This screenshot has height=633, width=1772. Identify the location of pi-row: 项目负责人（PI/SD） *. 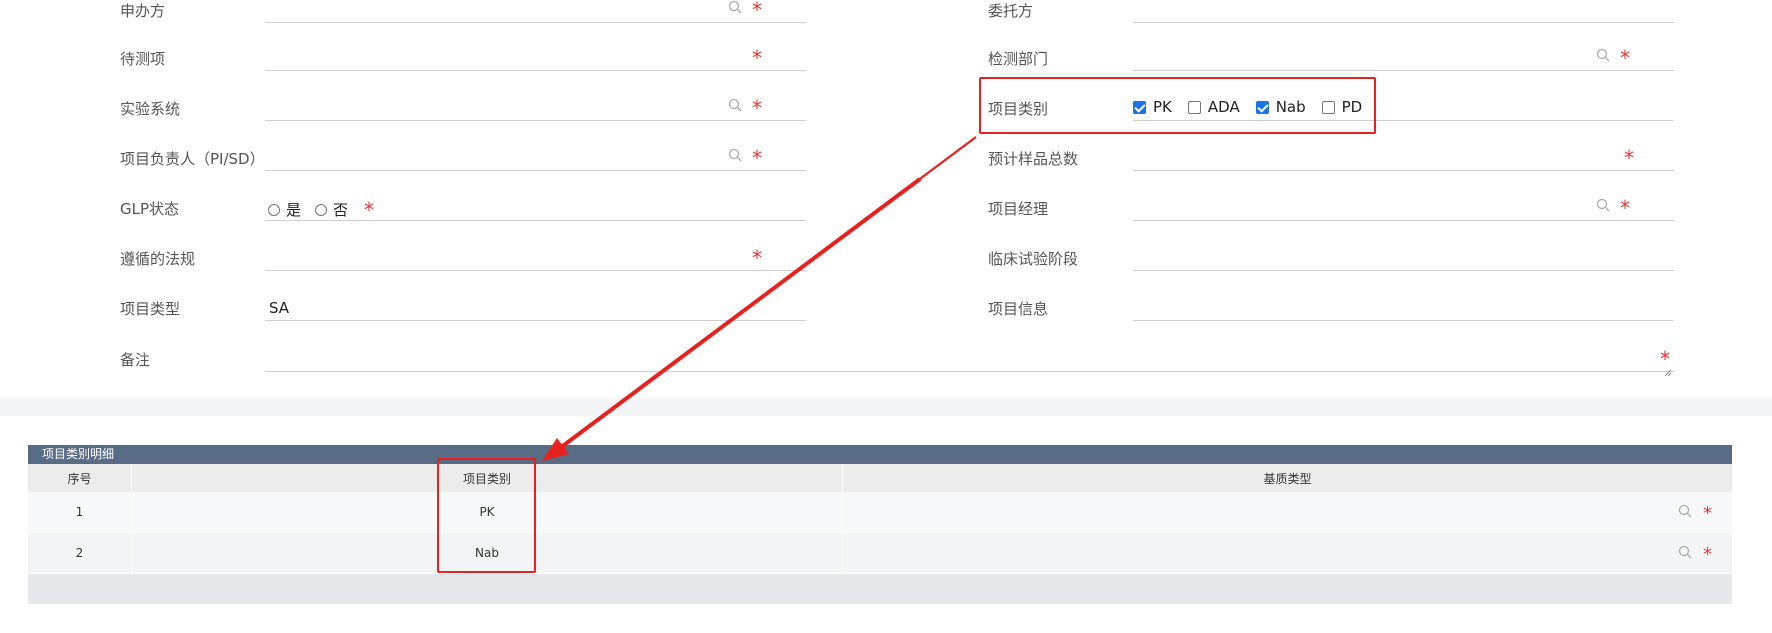
(470, 173).